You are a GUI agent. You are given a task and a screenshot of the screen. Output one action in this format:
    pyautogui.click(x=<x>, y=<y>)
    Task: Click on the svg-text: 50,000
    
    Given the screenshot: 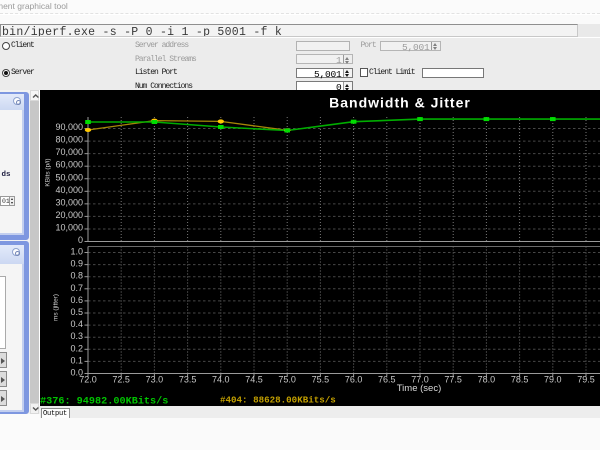 What is the action you would take?
    pyautogui.click(x=69, y=177)
    